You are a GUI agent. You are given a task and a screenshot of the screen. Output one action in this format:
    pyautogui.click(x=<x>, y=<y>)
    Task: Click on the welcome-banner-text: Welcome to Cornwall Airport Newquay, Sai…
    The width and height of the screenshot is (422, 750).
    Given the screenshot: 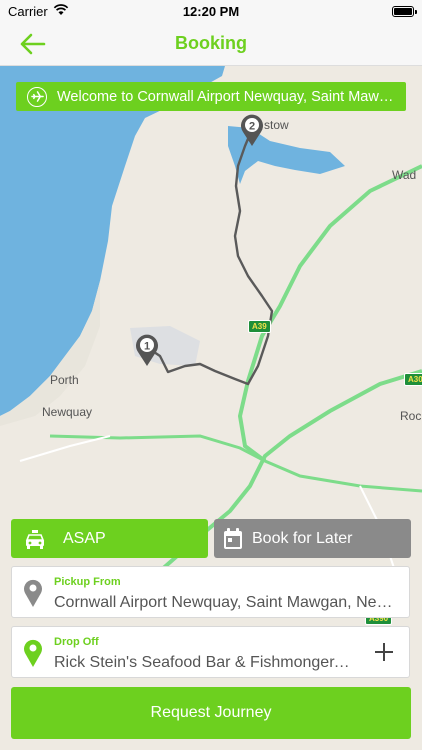 What is the action you would take?
    pyautogui.click(x=230, y=96)
    